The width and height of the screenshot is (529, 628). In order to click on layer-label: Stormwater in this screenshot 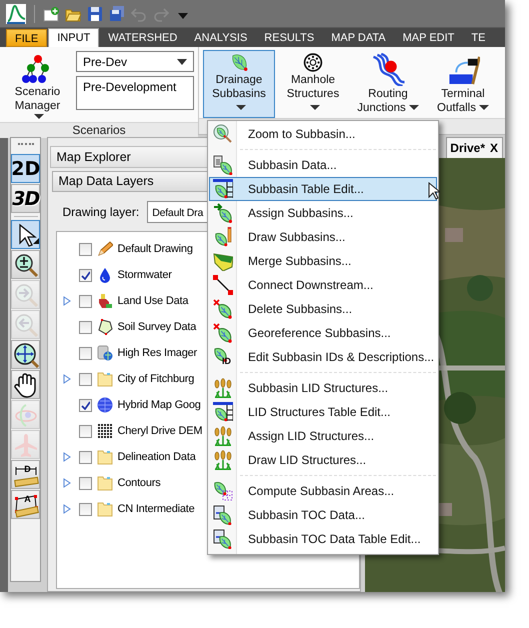, I will do `click(144, 275)`.